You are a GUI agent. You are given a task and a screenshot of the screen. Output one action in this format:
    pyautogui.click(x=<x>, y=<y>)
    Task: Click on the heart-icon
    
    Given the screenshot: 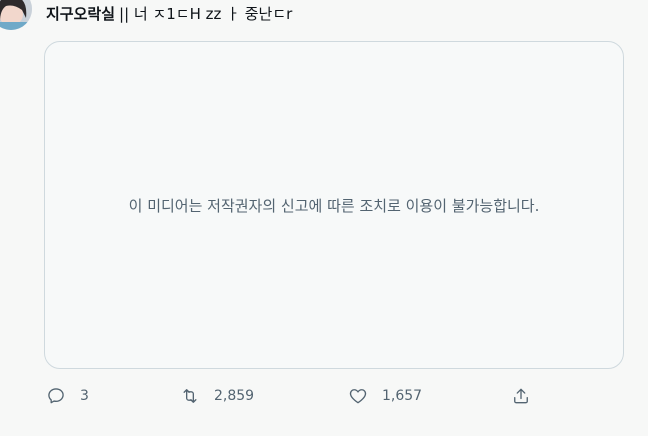 What is the action you would take?
    pyautogui.click(x=358, y=396)
    